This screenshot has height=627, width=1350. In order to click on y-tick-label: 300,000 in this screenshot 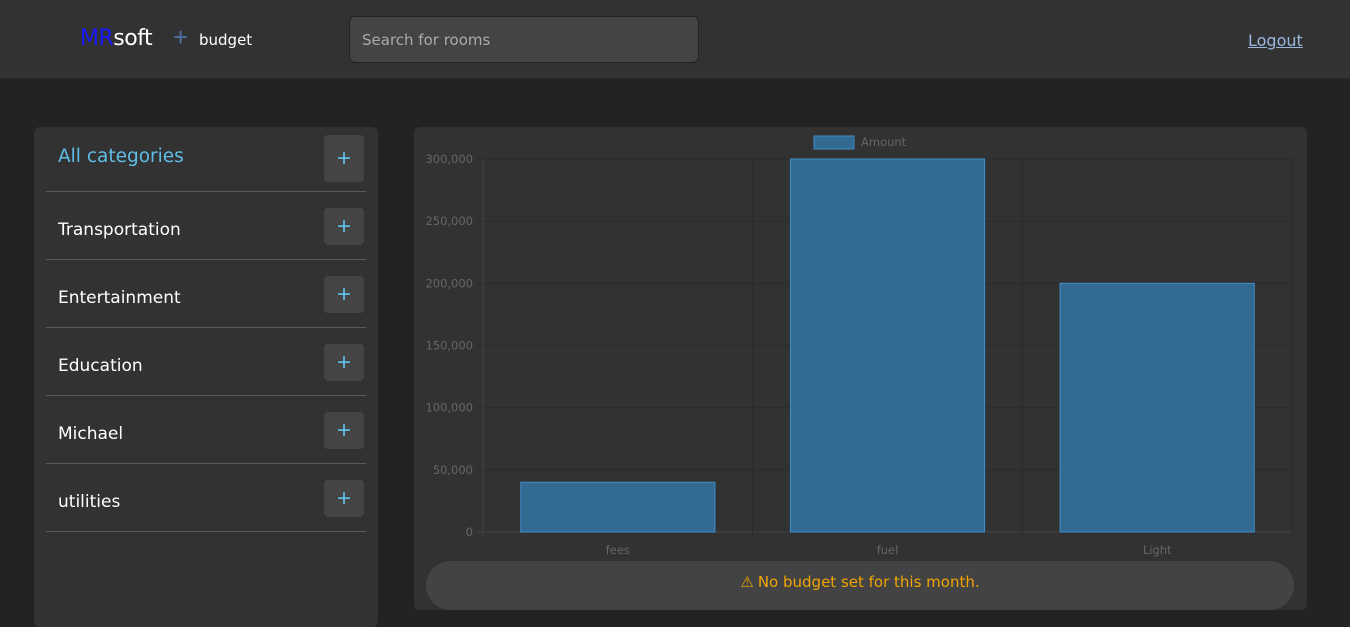, I will do `click(449, 159)`.